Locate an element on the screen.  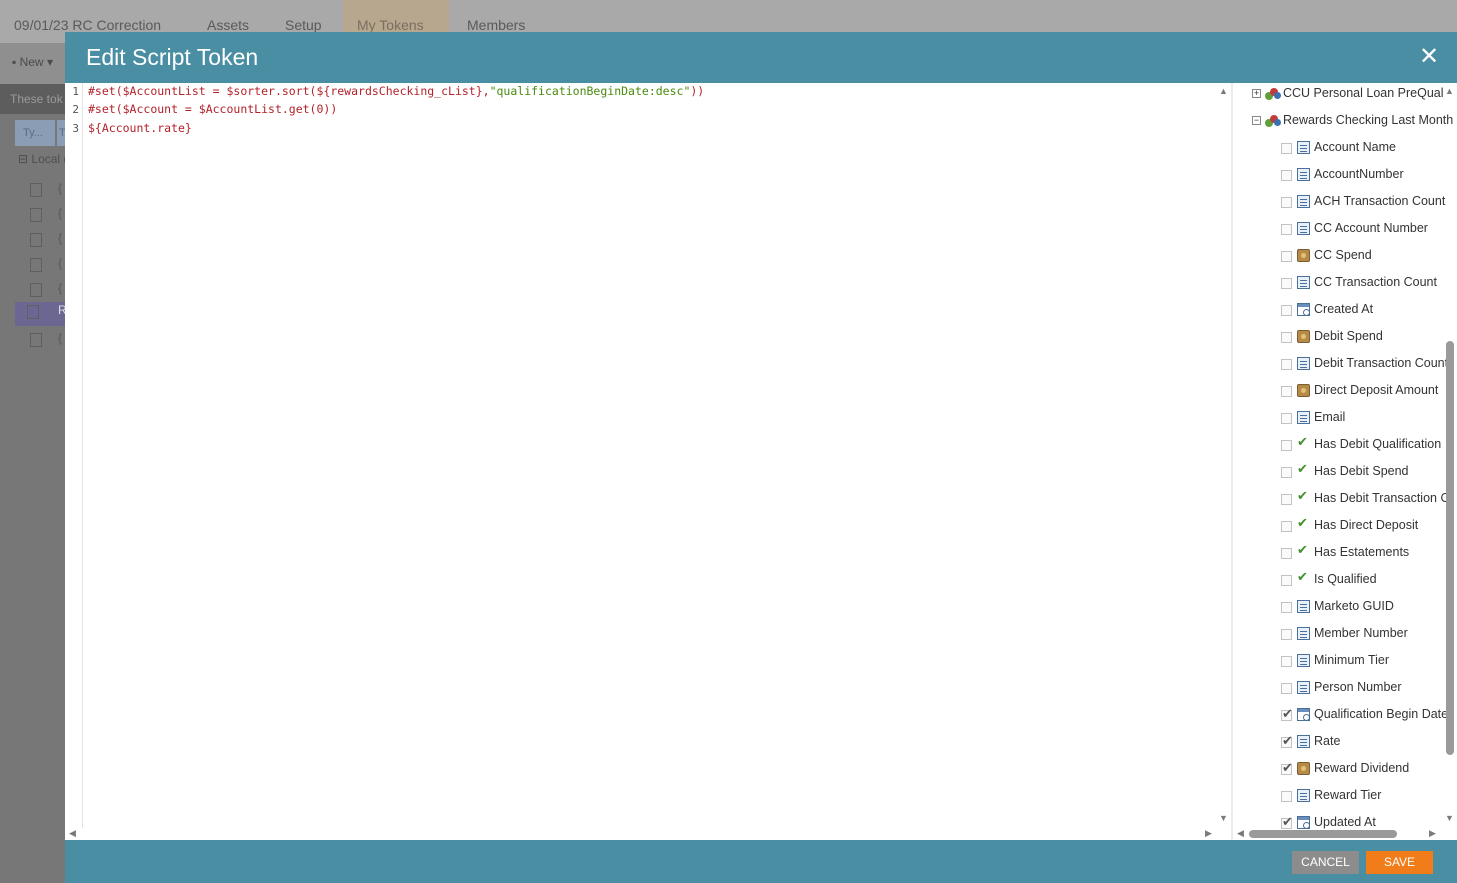
tree-field-node: Debit Spend is located at coordinates (1369, 336).